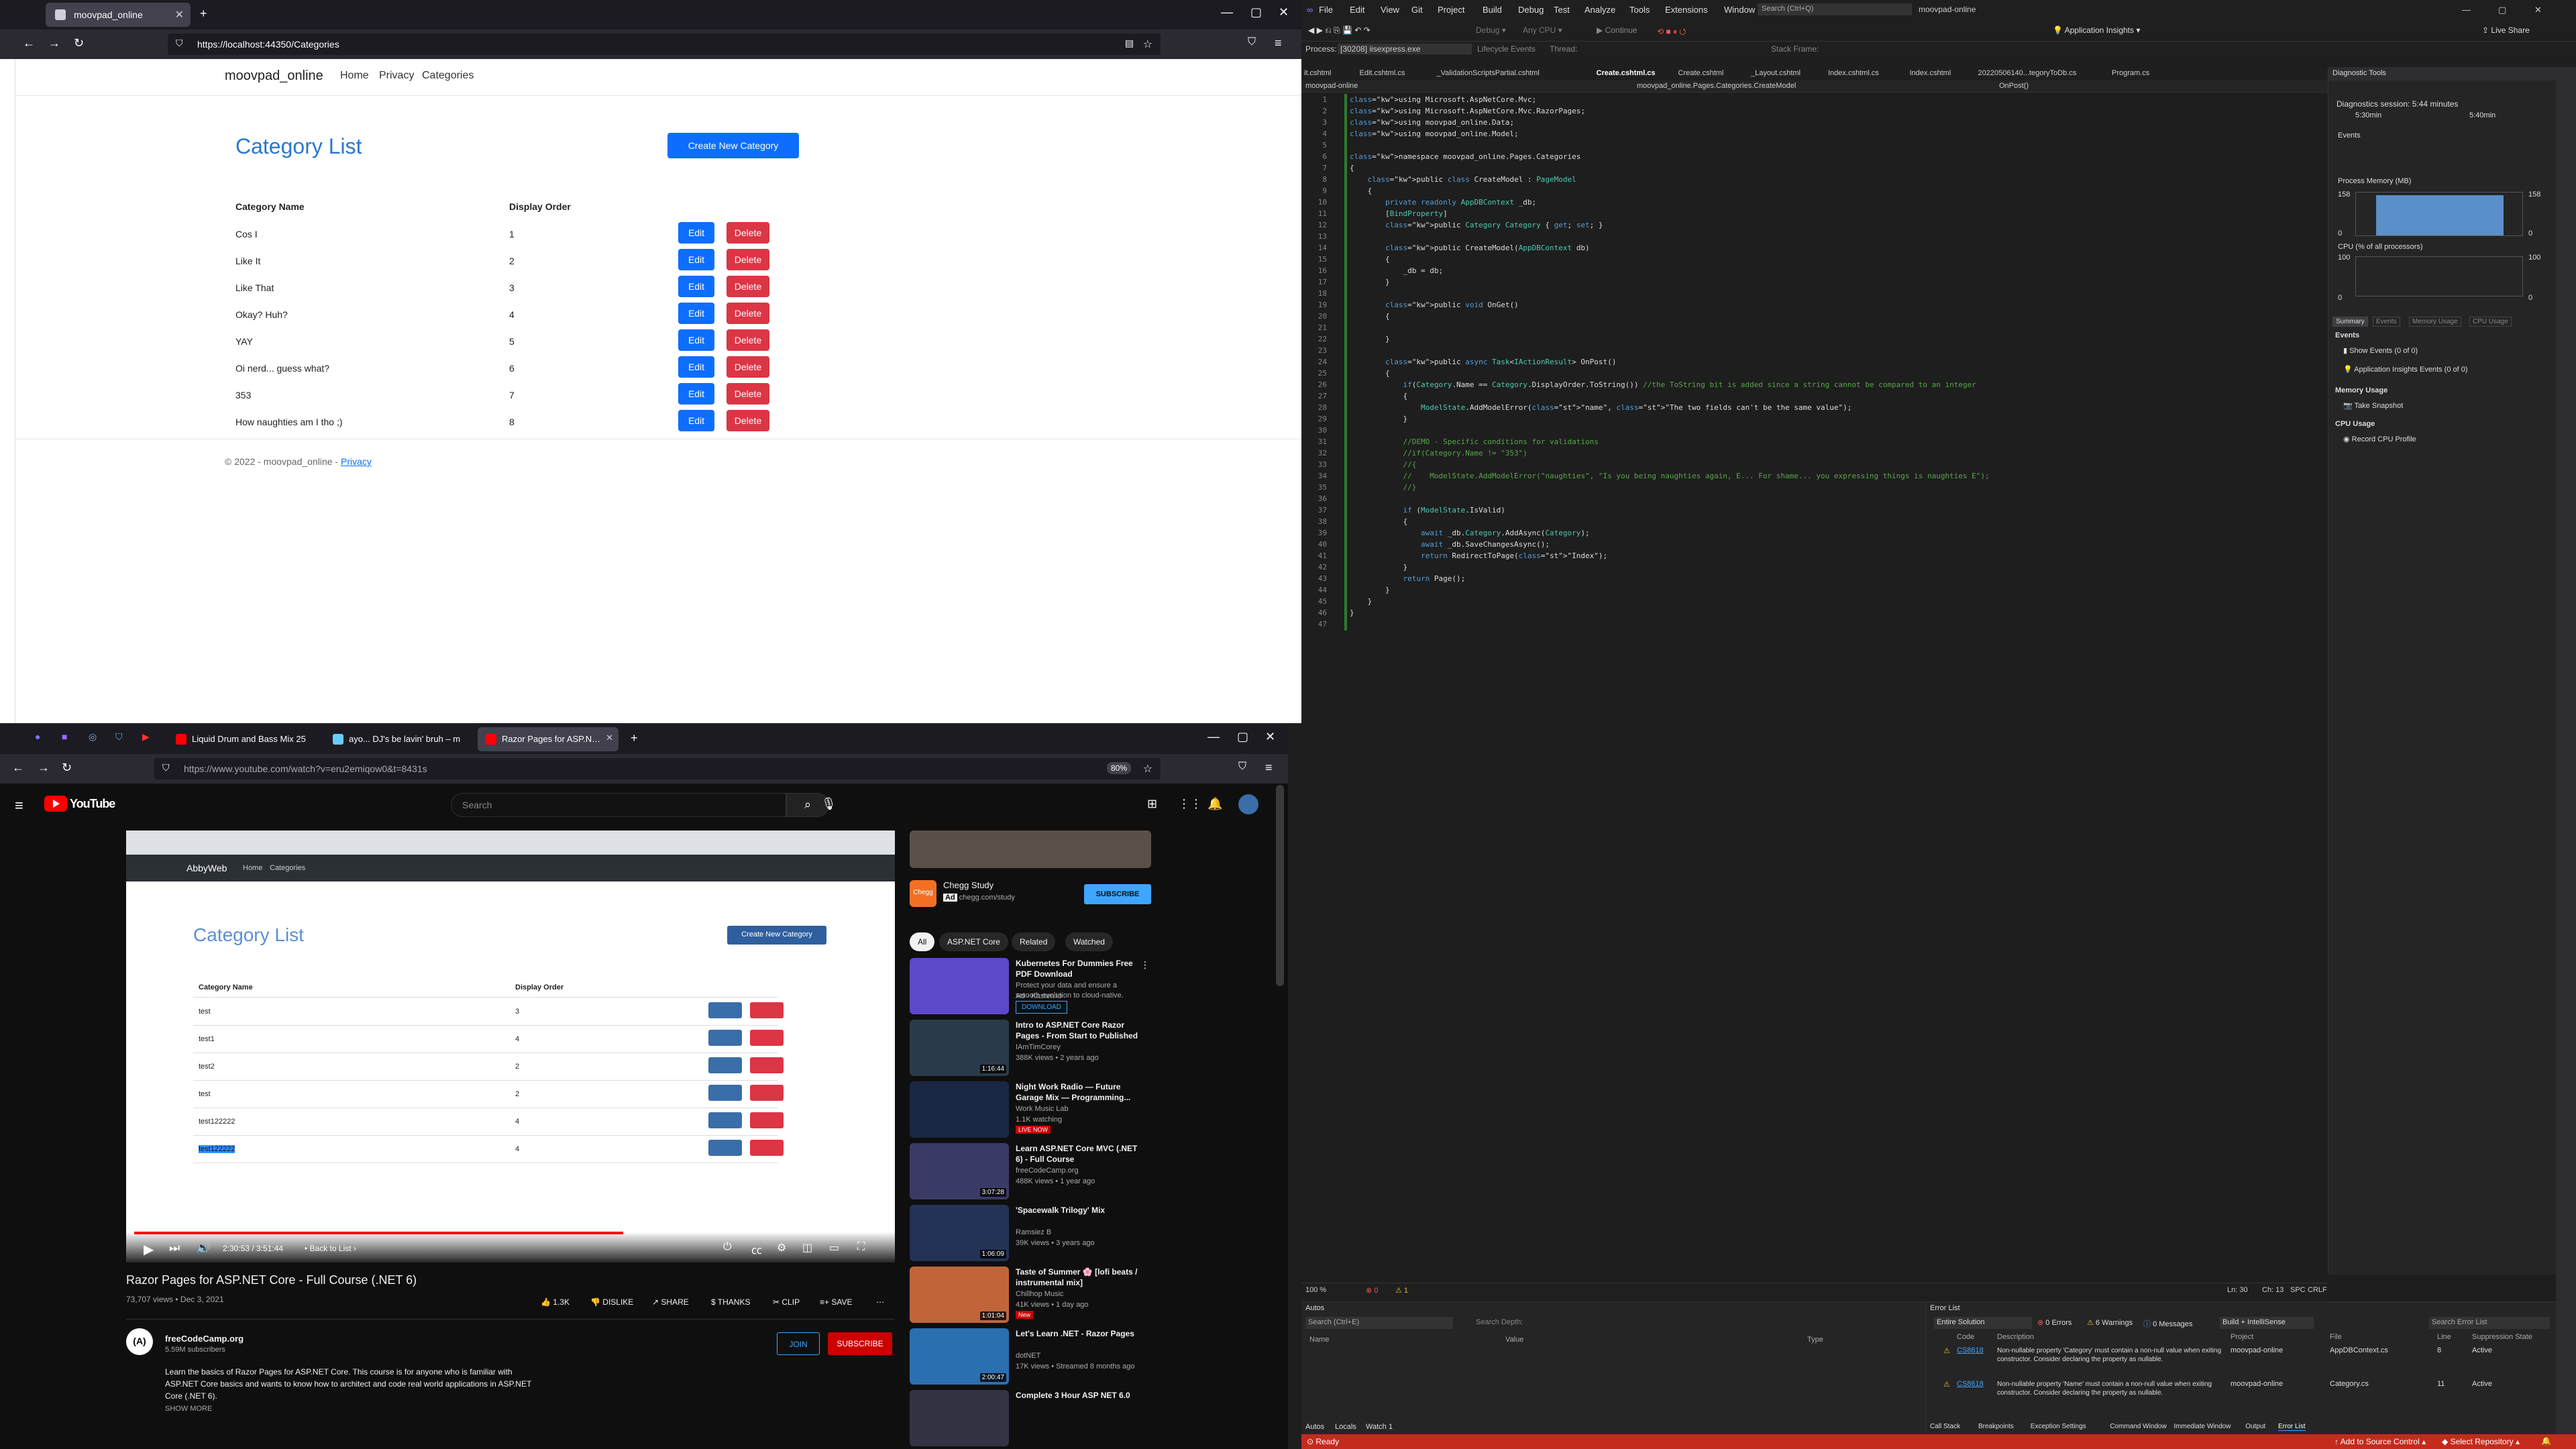 This screenshot has height=1449, width=2576. Describe the element at coordinates (1562, 10) in the screenshot. I see `menu-item-test: Test` at that location.